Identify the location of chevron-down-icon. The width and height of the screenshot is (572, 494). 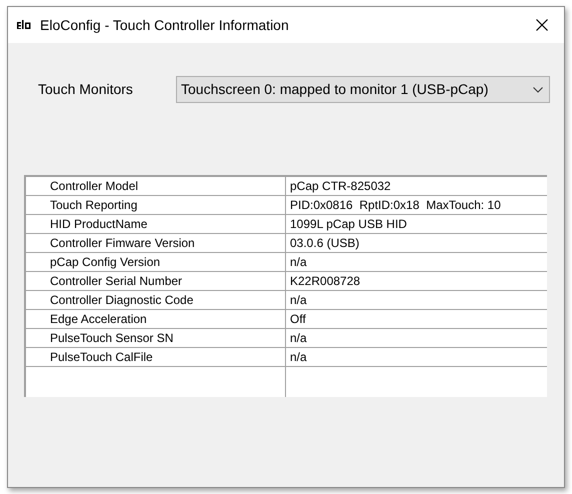
(538, 89).